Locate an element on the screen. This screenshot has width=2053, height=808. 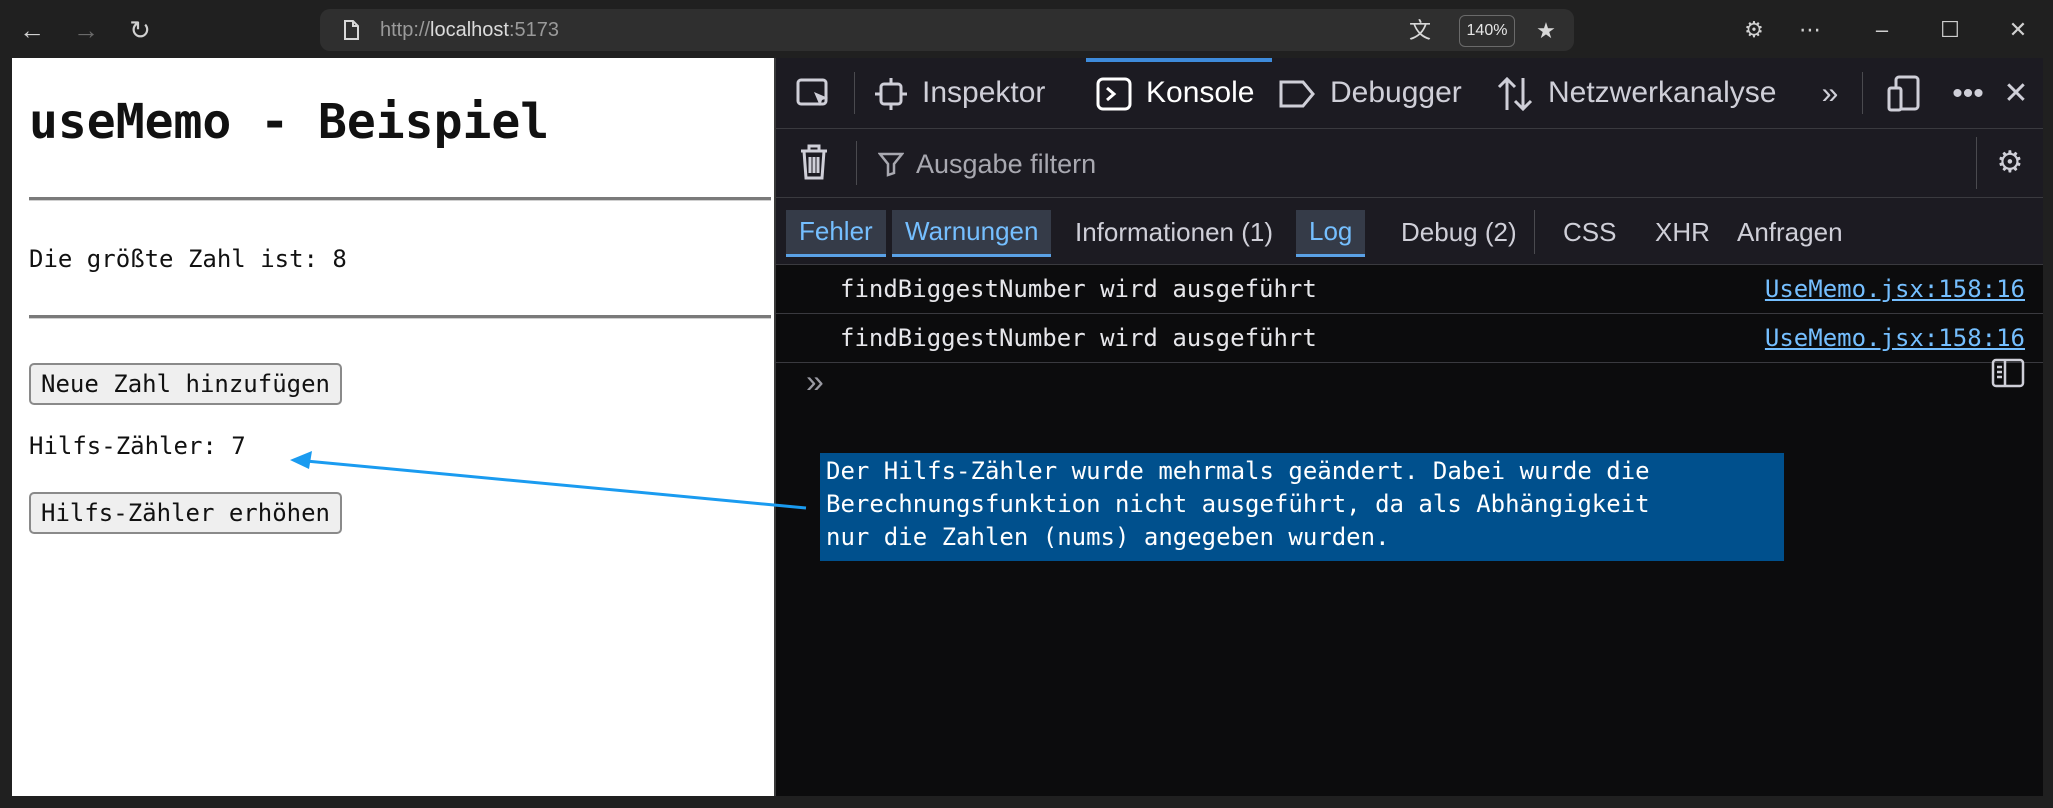
devtools-menu-icon: ••• is located at coordinates (1968, 94).